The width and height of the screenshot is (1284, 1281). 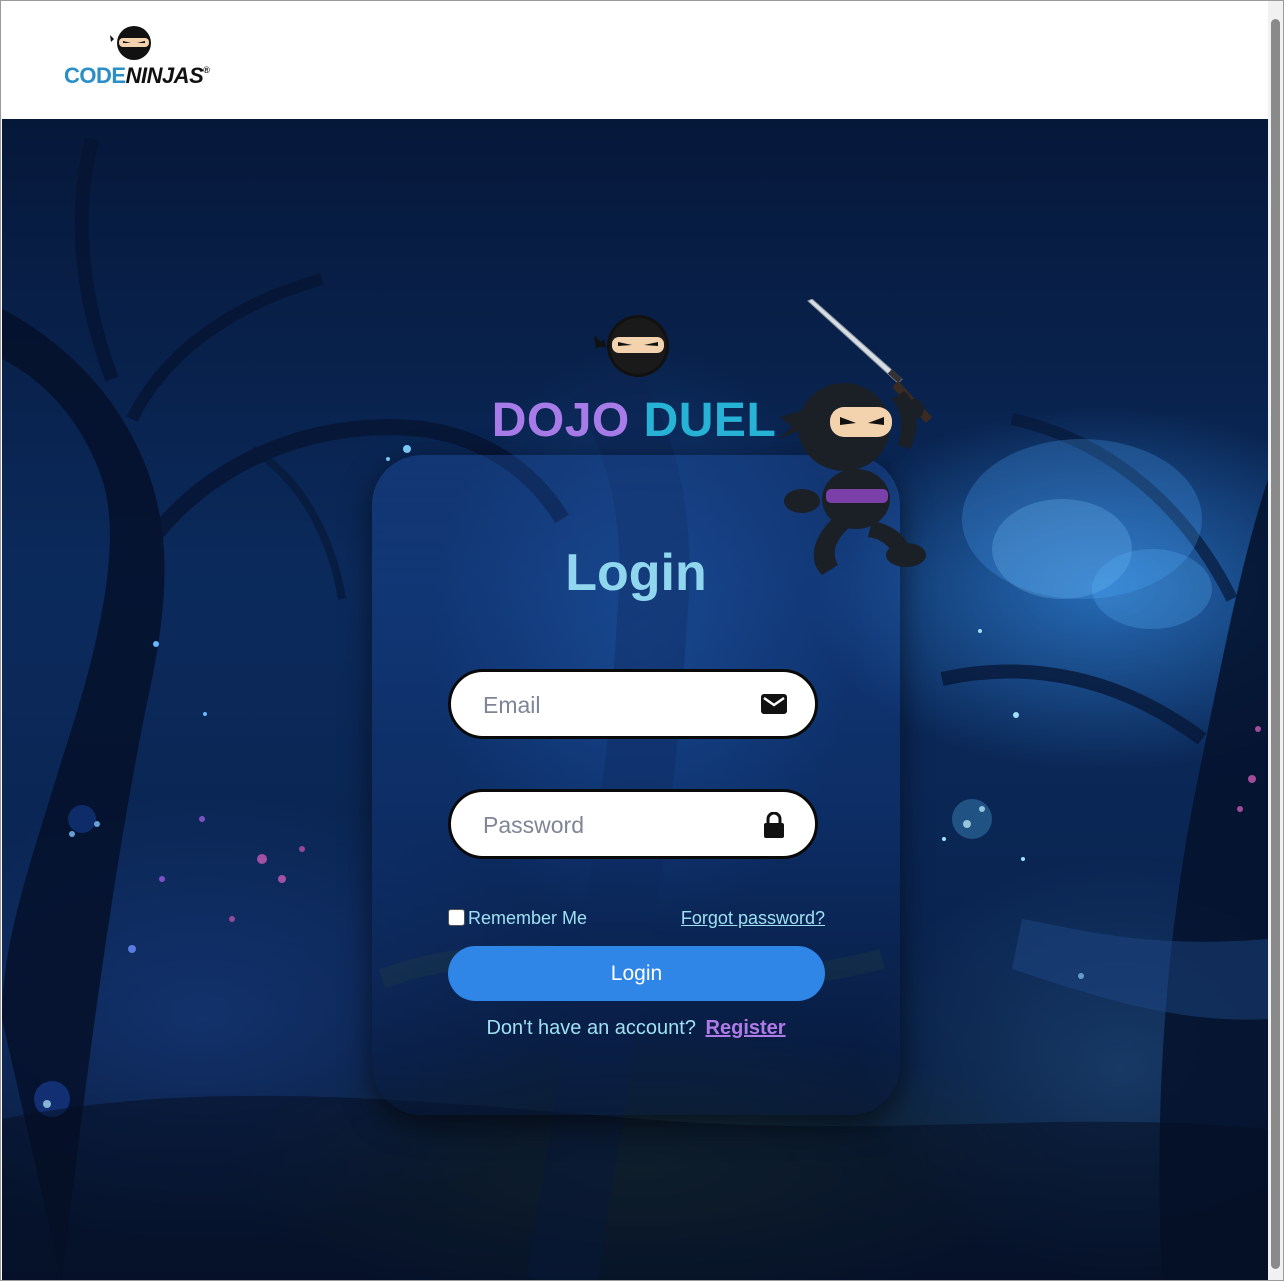 I want to click on vertical-scrollbar, so click(x=1275, y=640).